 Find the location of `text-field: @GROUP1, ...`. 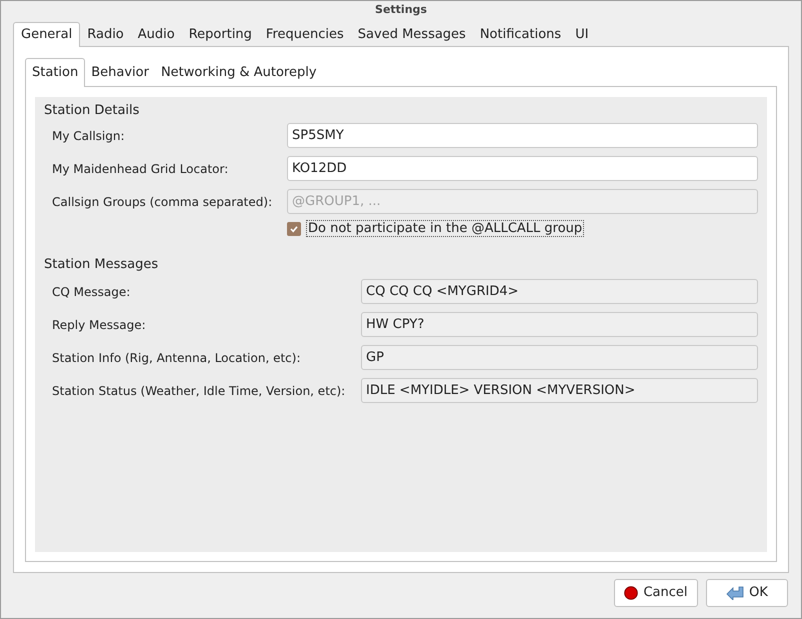

text-field: @GROUP1, ... is located at coordinates (522, 201).